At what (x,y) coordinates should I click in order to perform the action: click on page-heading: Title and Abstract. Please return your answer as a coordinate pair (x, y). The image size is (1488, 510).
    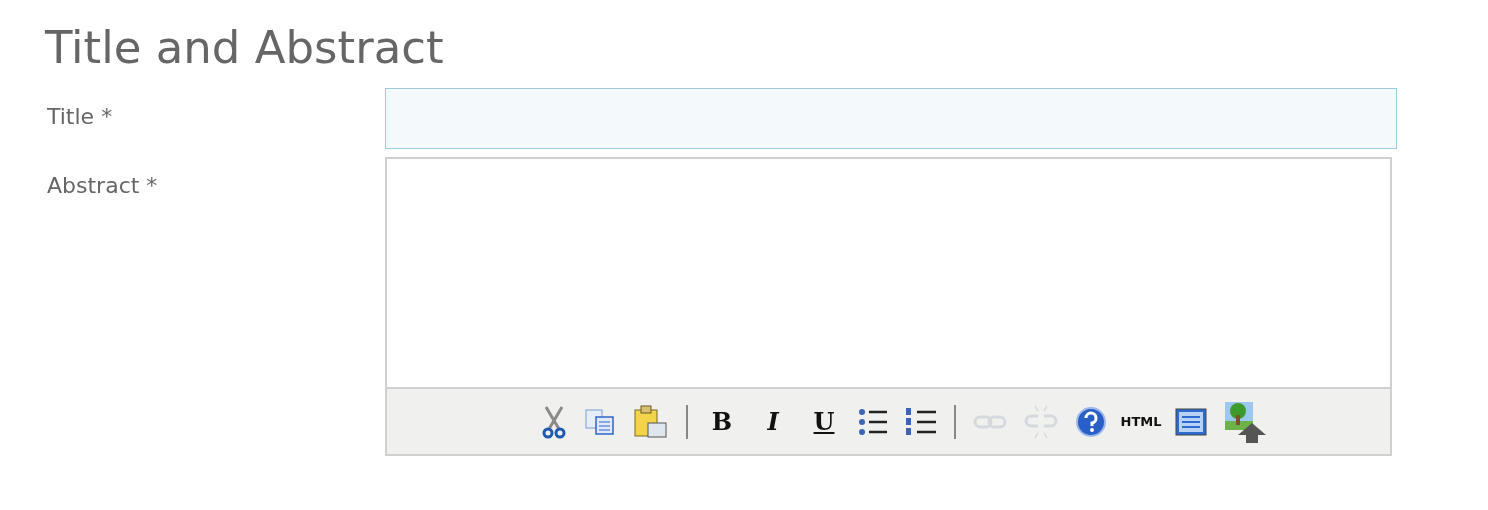
    Looking at the image, I should click on (244, 48).